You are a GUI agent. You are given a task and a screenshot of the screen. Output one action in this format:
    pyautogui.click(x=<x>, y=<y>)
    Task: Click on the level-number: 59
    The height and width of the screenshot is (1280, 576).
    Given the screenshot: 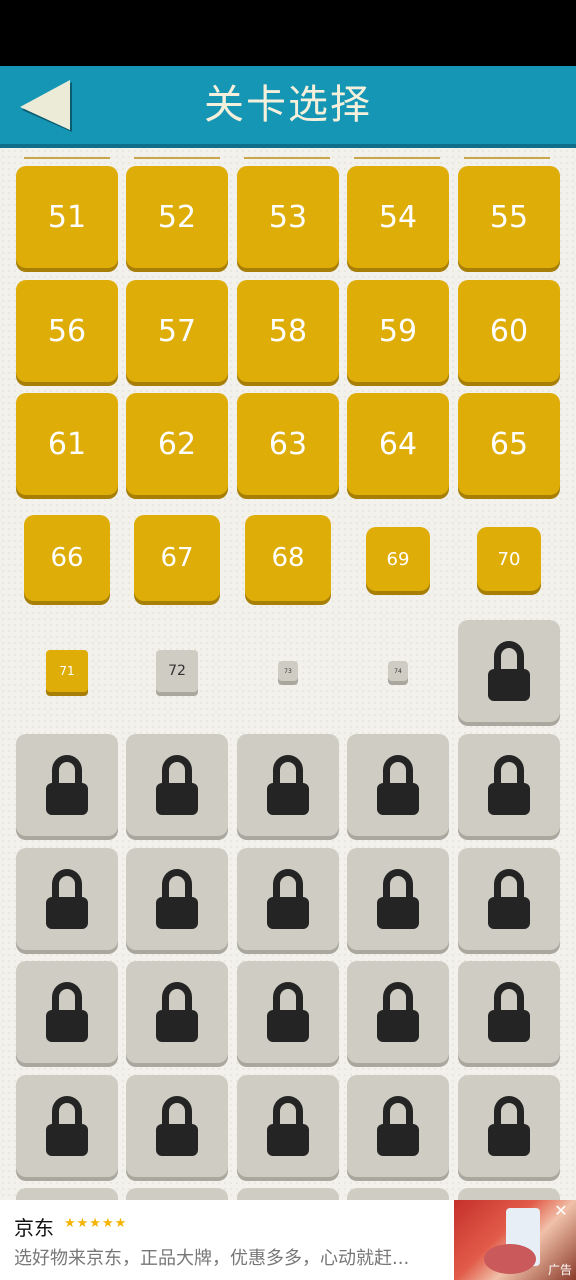 What is the action you would take?
    pyautogui.click(x=398, y=331)
    